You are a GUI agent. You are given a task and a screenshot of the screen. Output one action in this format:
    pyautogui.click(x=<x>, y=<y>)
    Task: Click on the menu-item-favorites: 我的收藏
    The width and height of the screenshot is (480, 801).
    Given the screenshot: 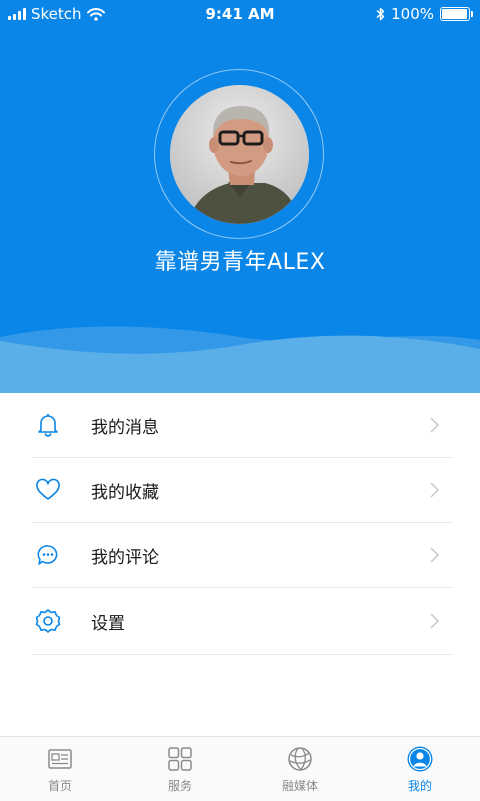 What is the action you would take?
    pyautogui.click(x=242, y=490)
    